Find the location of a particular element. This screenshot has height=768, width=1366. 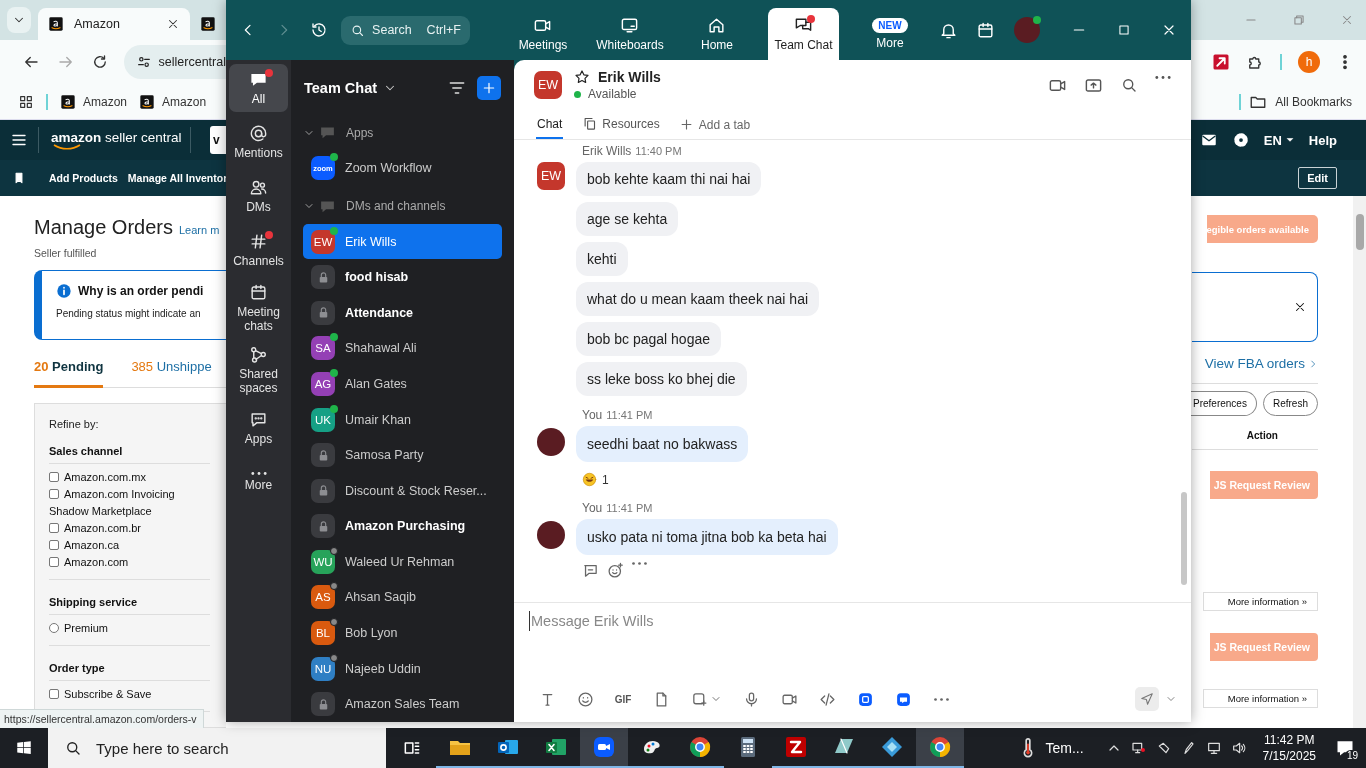

sender-avatar: EW is located at coordinates (551, 176).